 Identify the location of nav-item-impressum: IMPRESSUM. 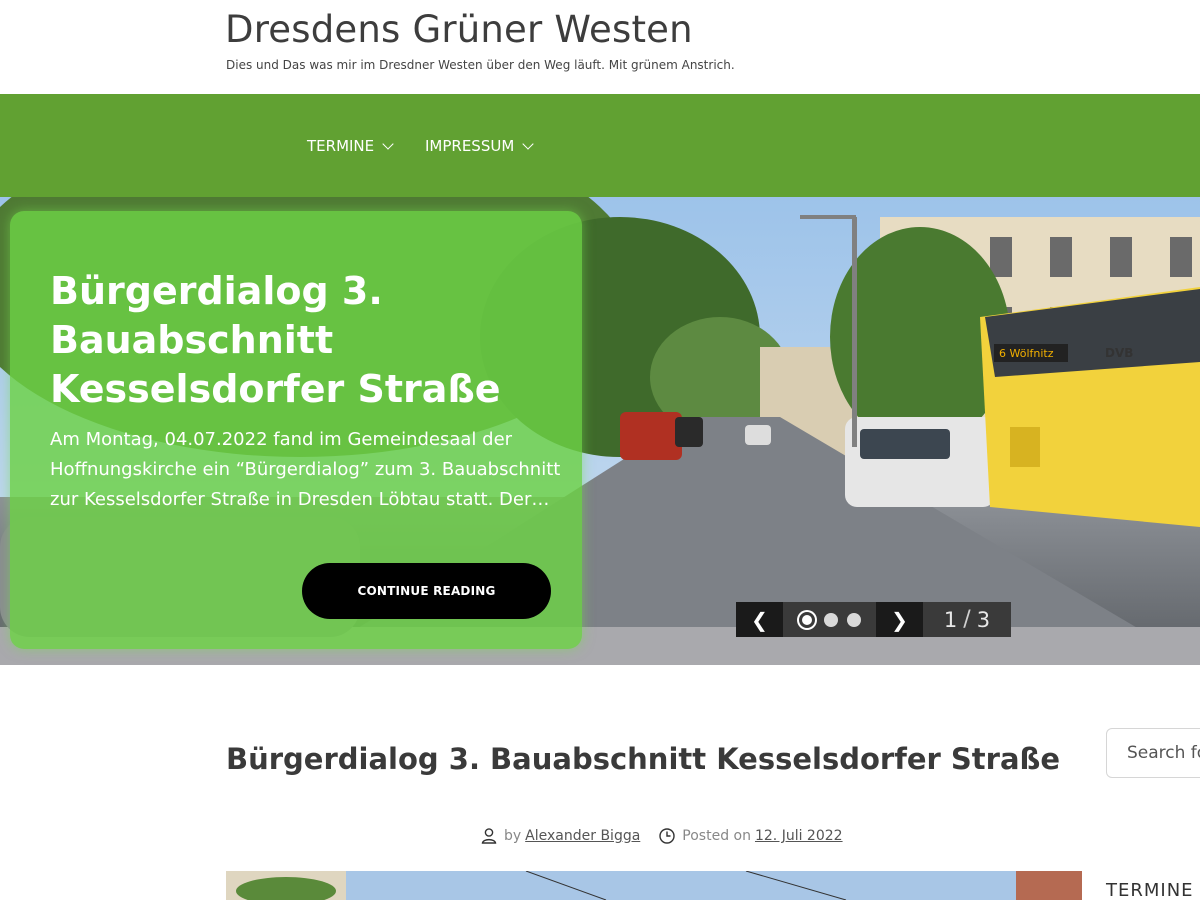
(479, 146).